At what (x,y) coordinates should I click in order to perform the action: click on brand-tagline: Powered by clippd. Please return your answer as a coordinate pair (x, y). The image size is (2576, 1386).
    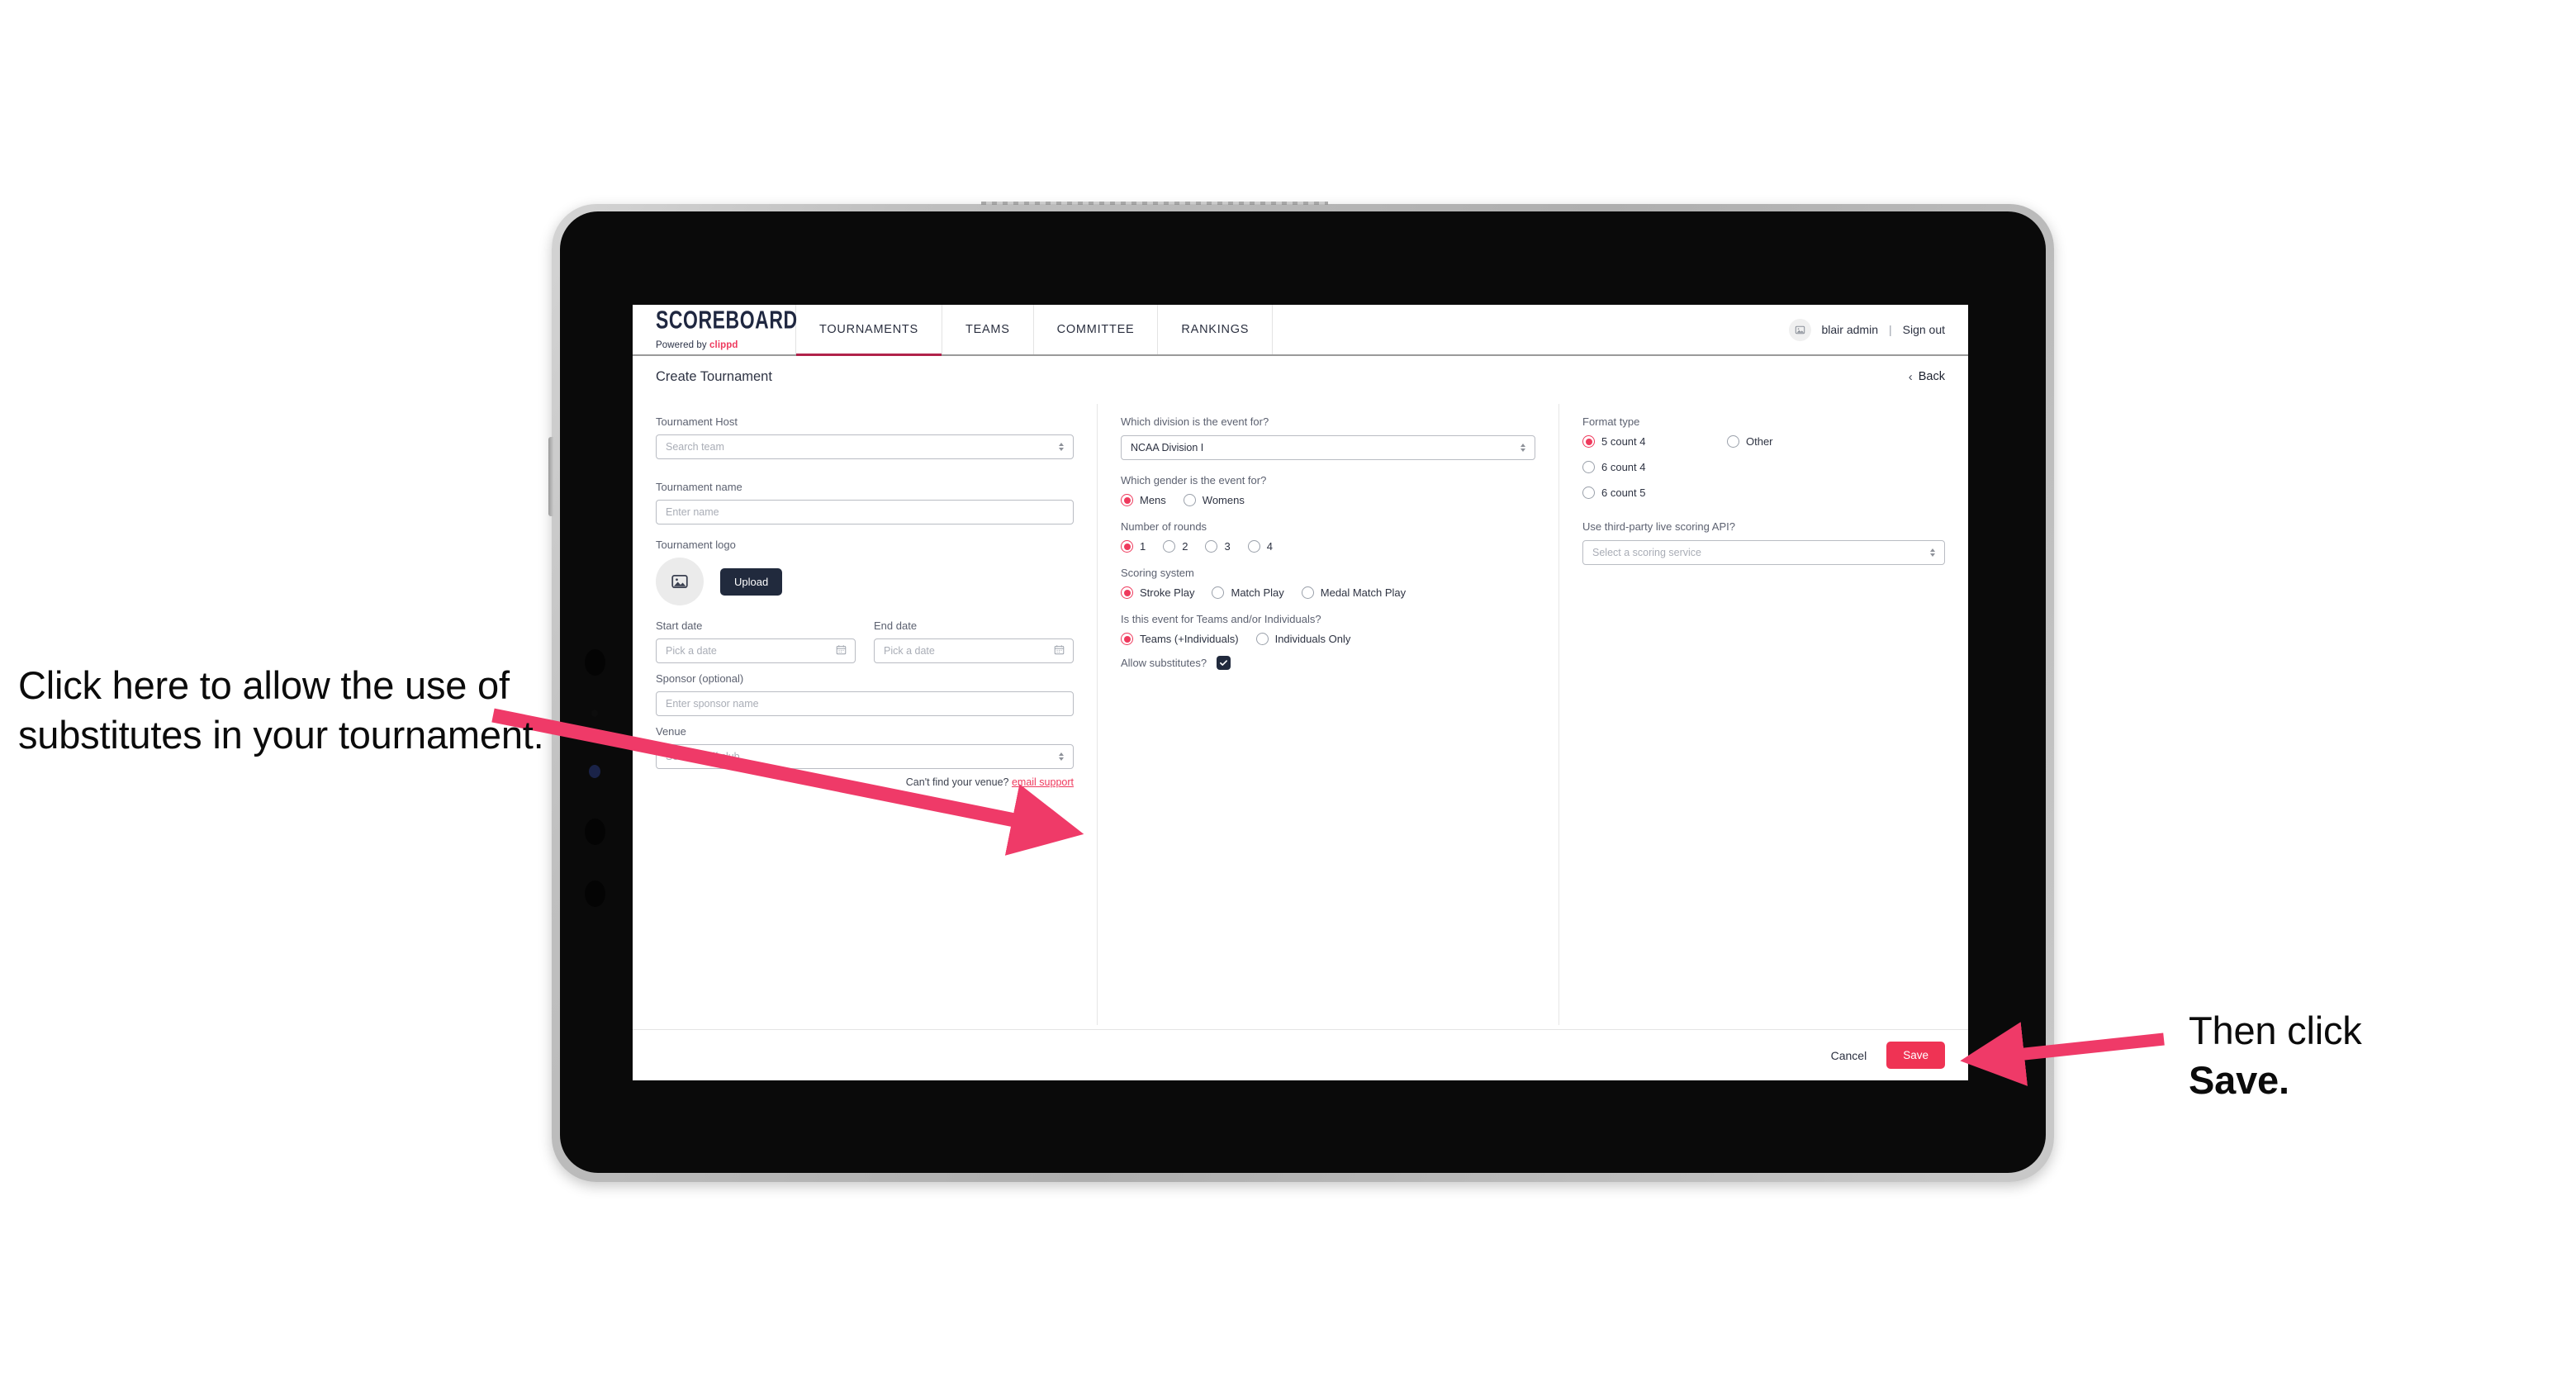
    Looking at the image, I should click on (725, 345).